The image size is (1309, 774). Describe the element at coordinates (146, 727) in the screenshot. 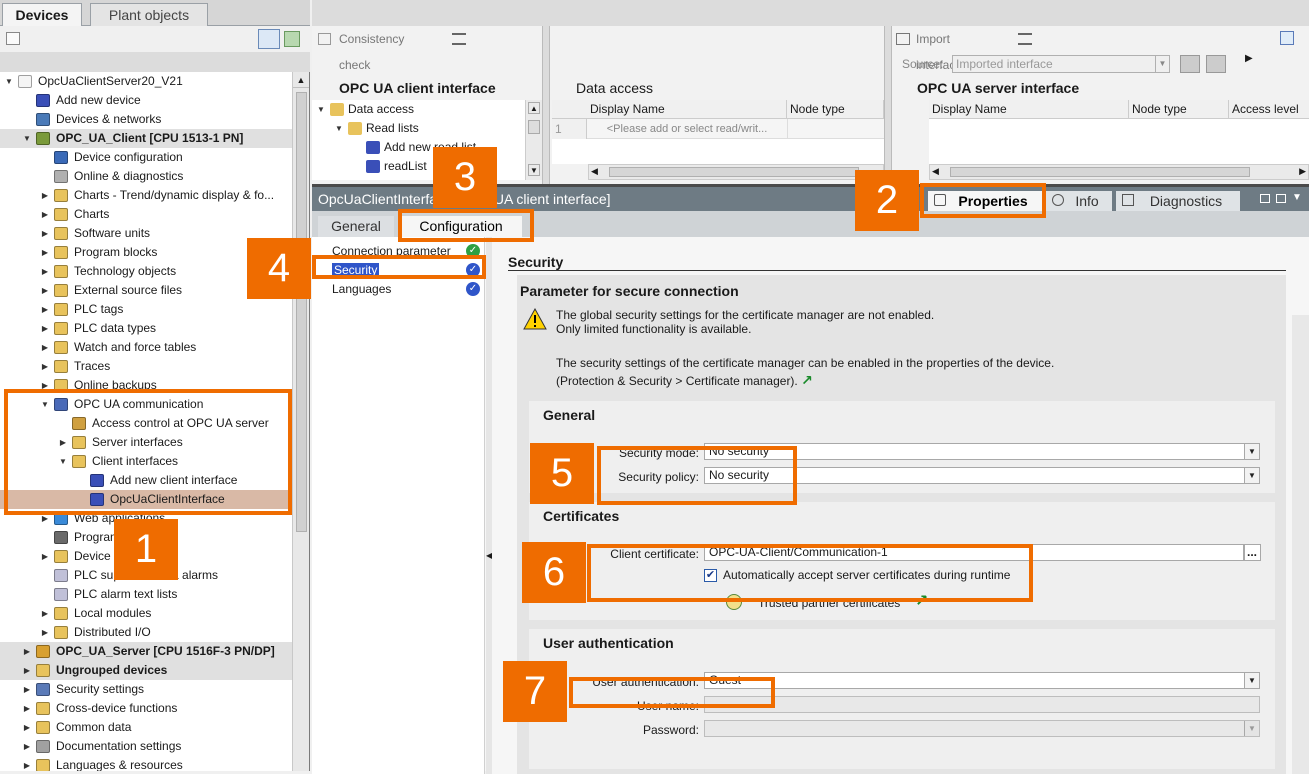

I see `tree-item: ▶ Common data` at that location.